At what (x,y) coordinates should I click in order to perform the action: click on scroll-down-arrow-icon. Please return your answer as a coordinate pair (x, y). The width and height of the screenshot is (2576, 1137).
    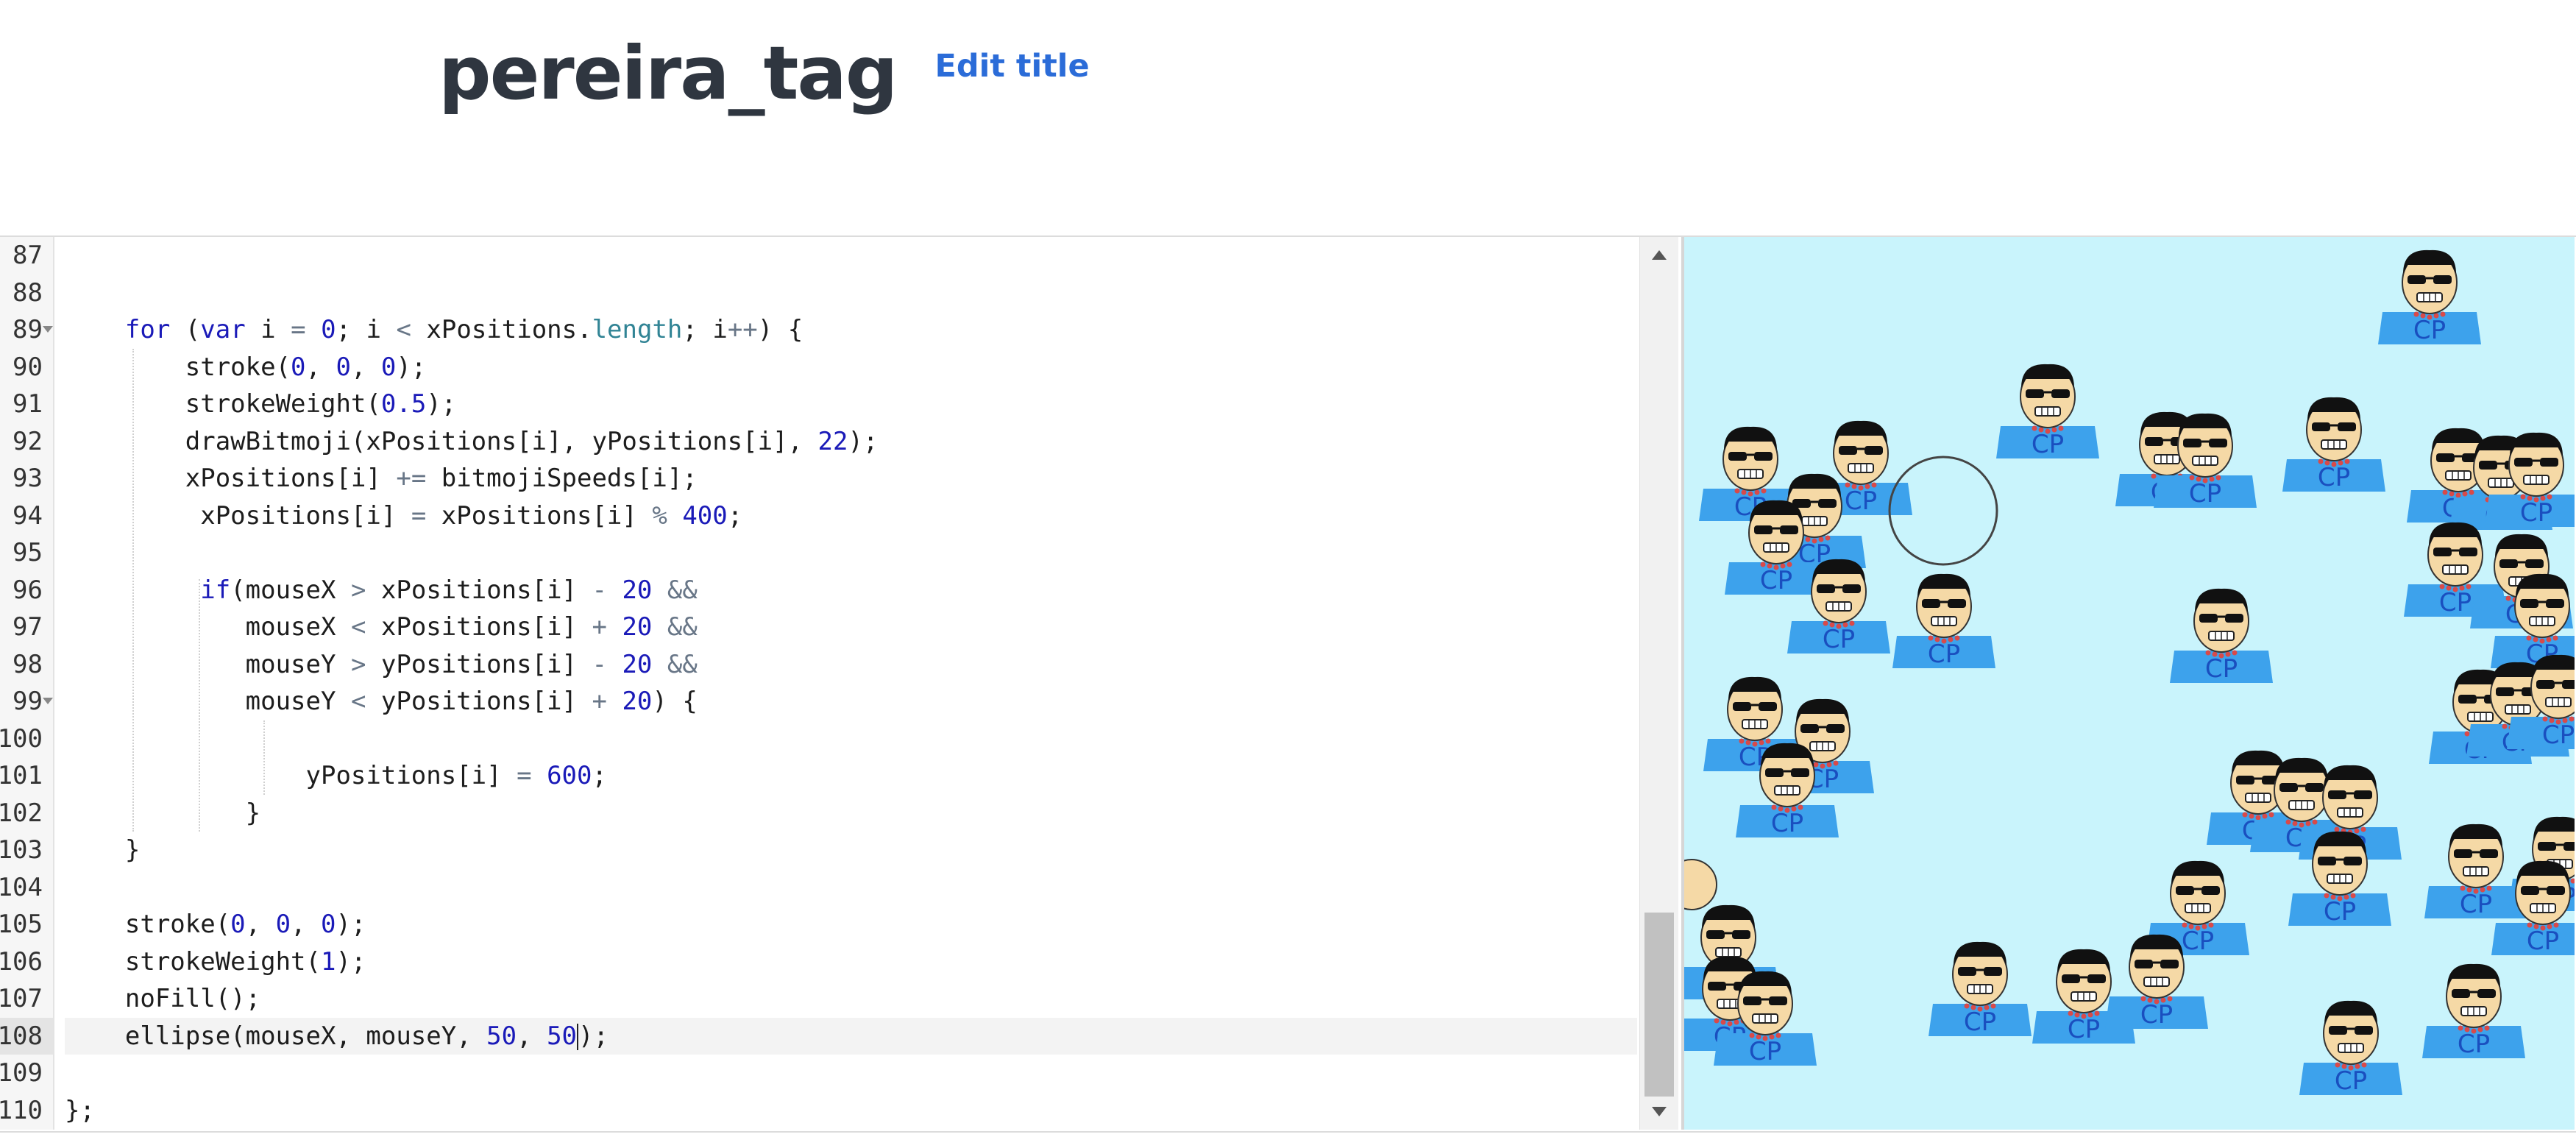
    Looking at the image, I should click on (1659, 1111).